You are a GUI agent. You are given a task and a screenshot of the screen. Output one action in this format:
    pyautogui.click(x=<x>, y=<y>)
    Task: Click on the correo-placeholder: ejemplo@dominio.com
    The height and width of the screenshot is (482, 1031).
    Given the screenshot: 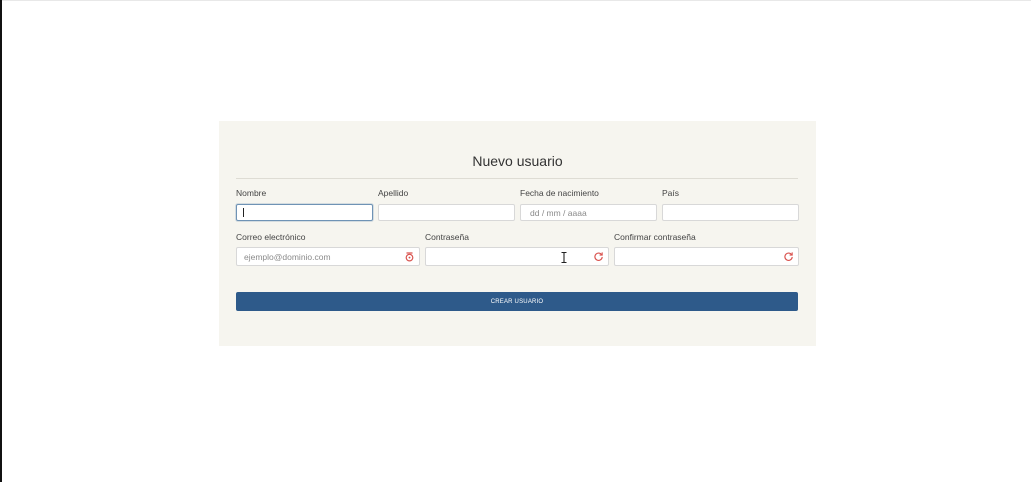 What is the action you would take?
    pyautogui.click(x=287, y=257)
    